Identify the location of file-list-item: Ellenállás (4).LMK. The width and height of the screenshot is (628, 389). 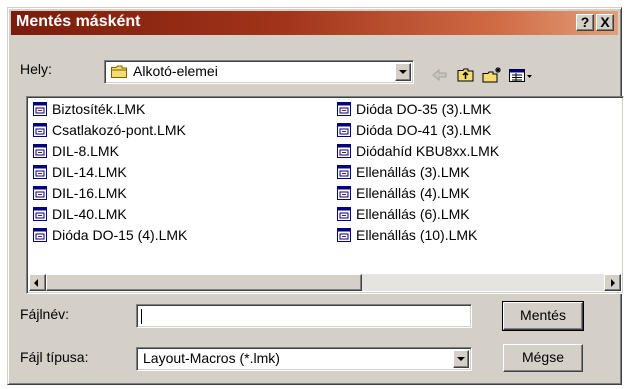
(418, 195).